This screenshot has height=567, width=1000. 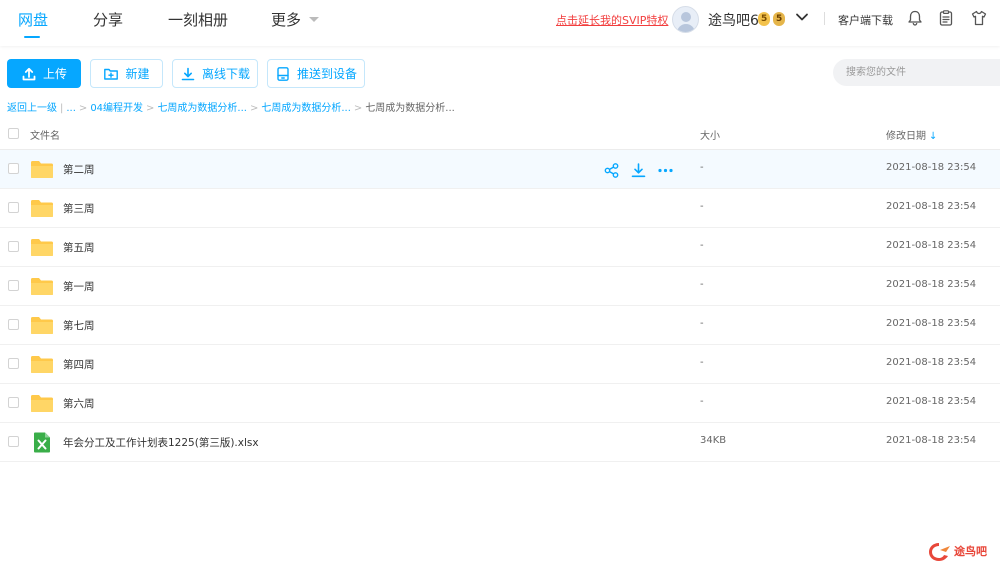 I want to click on new-folder-button: 新建, so click(x=126, y=73).